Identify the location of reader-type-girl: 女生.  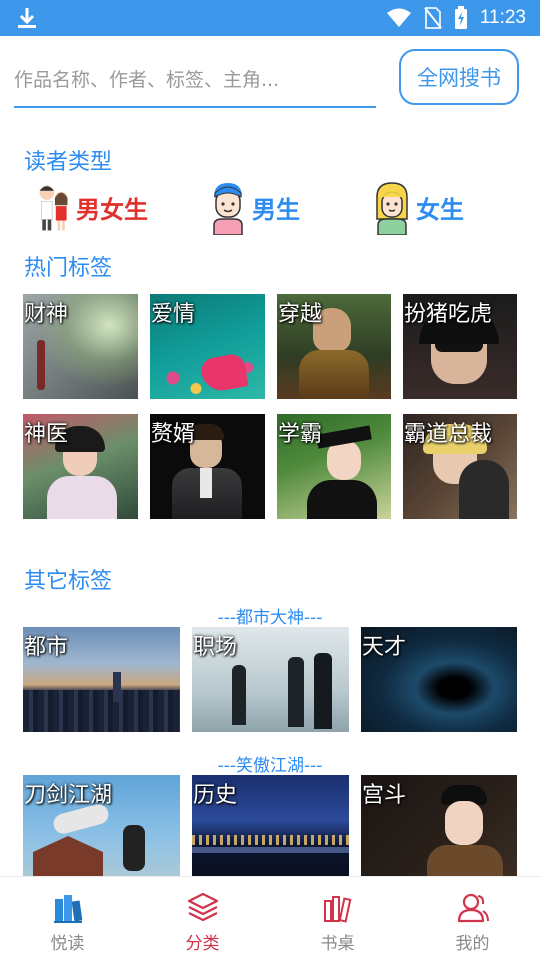
(418, 207).